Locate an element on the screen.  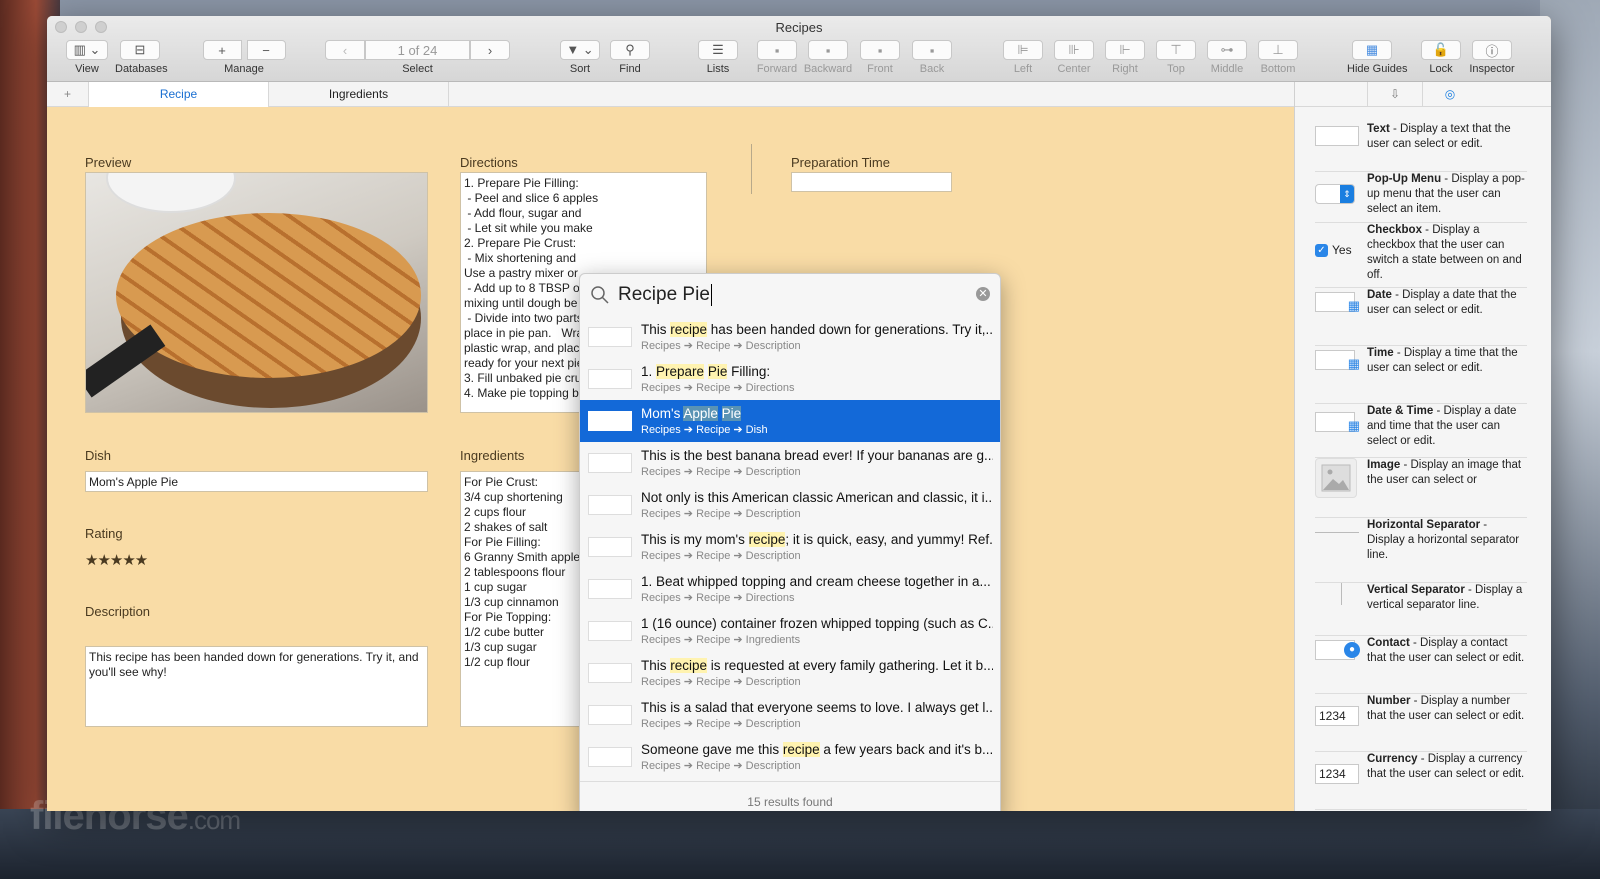
item-name: Checkbox is located at coordinates (1394, 230).